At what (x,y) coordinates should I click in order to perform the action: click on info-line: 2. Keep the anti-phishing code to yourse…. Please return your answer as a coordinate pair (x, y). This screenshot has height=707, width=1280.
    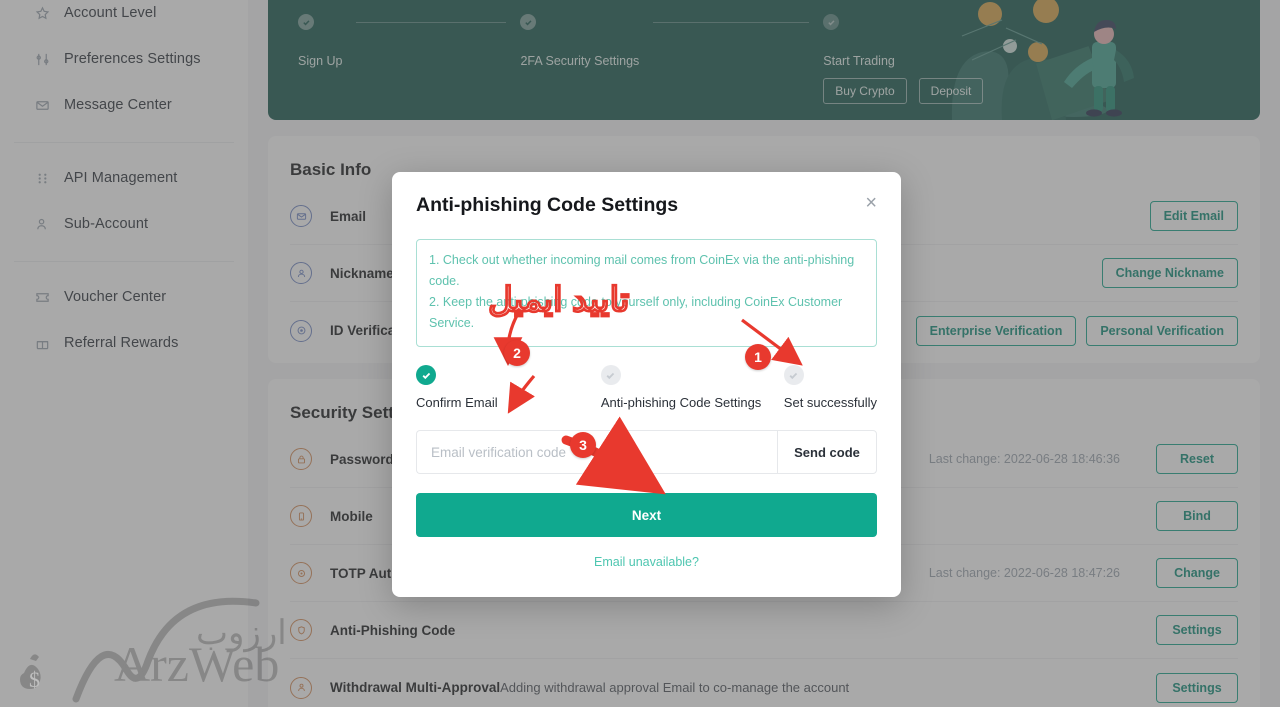
    Looking at the image, I should click on (636, 312).